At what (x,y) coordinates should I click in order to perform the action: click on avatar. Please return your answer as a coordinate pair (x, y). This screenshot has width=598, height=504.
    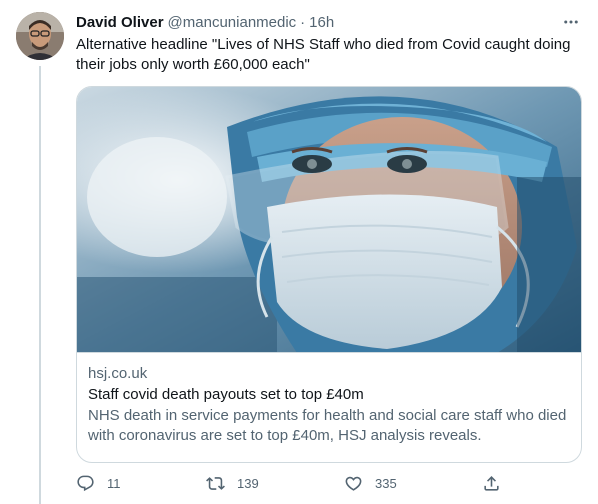
    Looking at the image, I should click on (40, 36).